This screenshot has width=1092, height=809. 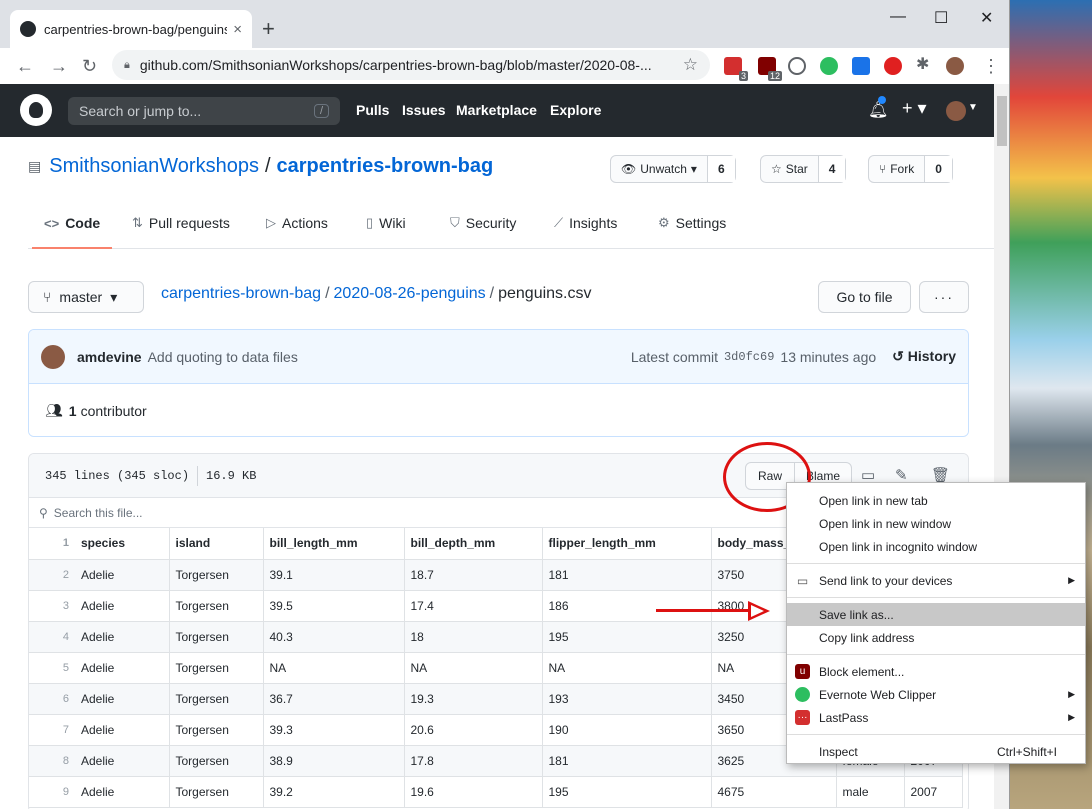 I want to click on back-icon: ←, so click(x=25, y=66).